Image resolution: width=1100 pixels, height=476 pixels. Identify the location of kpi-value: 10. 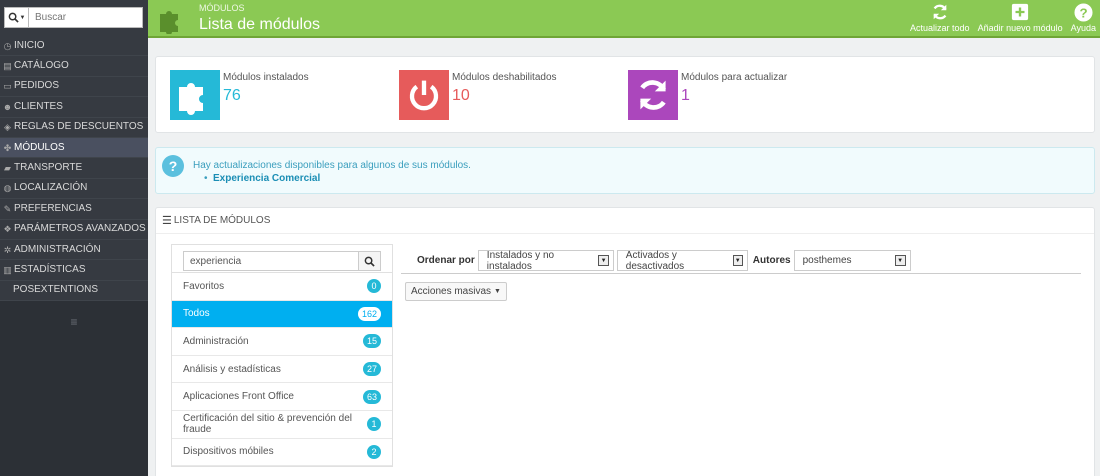
(461, 95).